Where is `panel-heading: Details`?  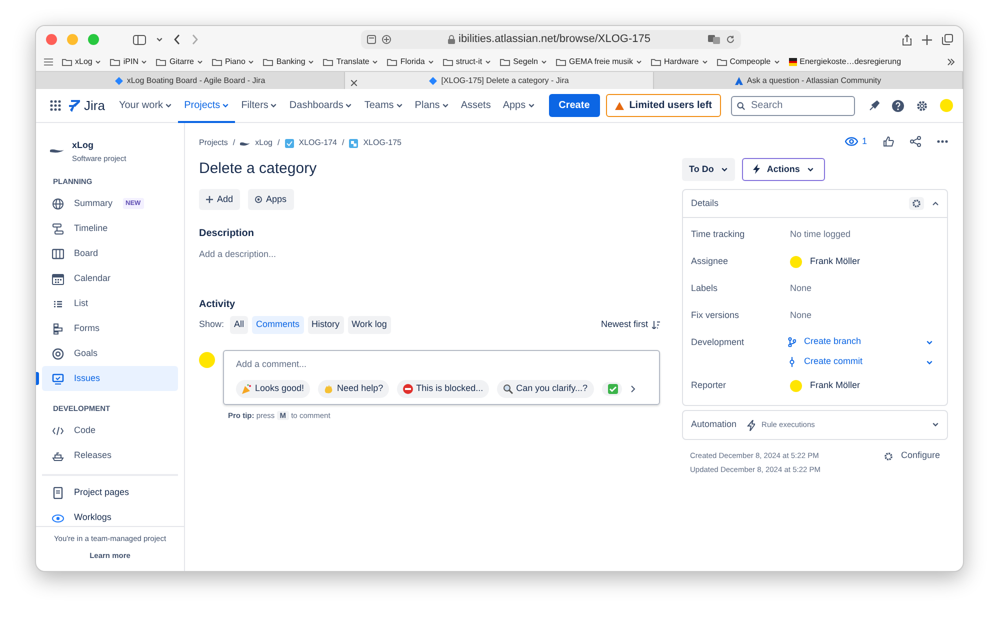
panel-heading: Details is located at coordinates (705, 203).